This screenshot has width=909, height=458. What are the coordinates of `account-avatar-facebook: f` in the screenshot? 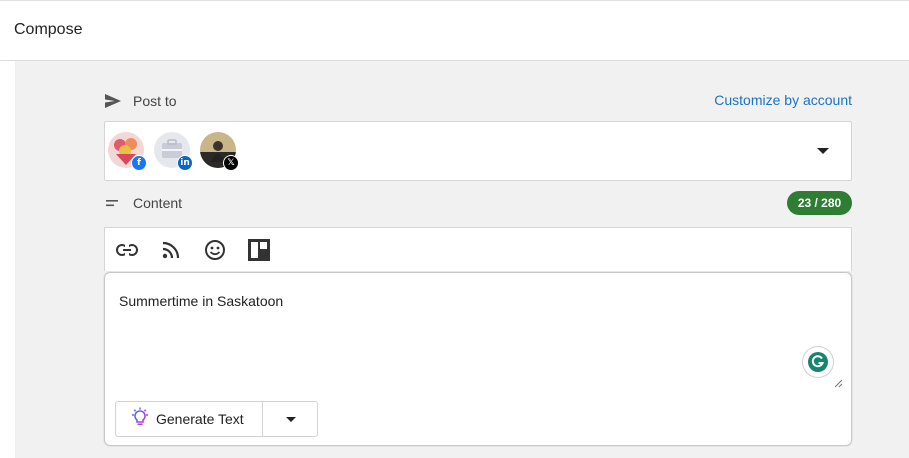 It's located at (127, 151).